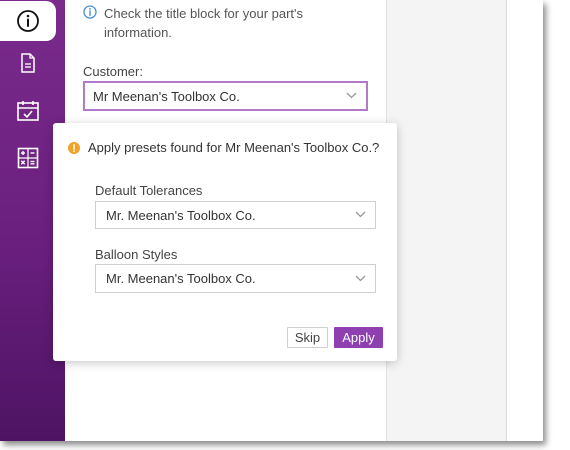 This screenshot has height=450, width=570. I want to click on info-circle-icon, so click(28, 21).